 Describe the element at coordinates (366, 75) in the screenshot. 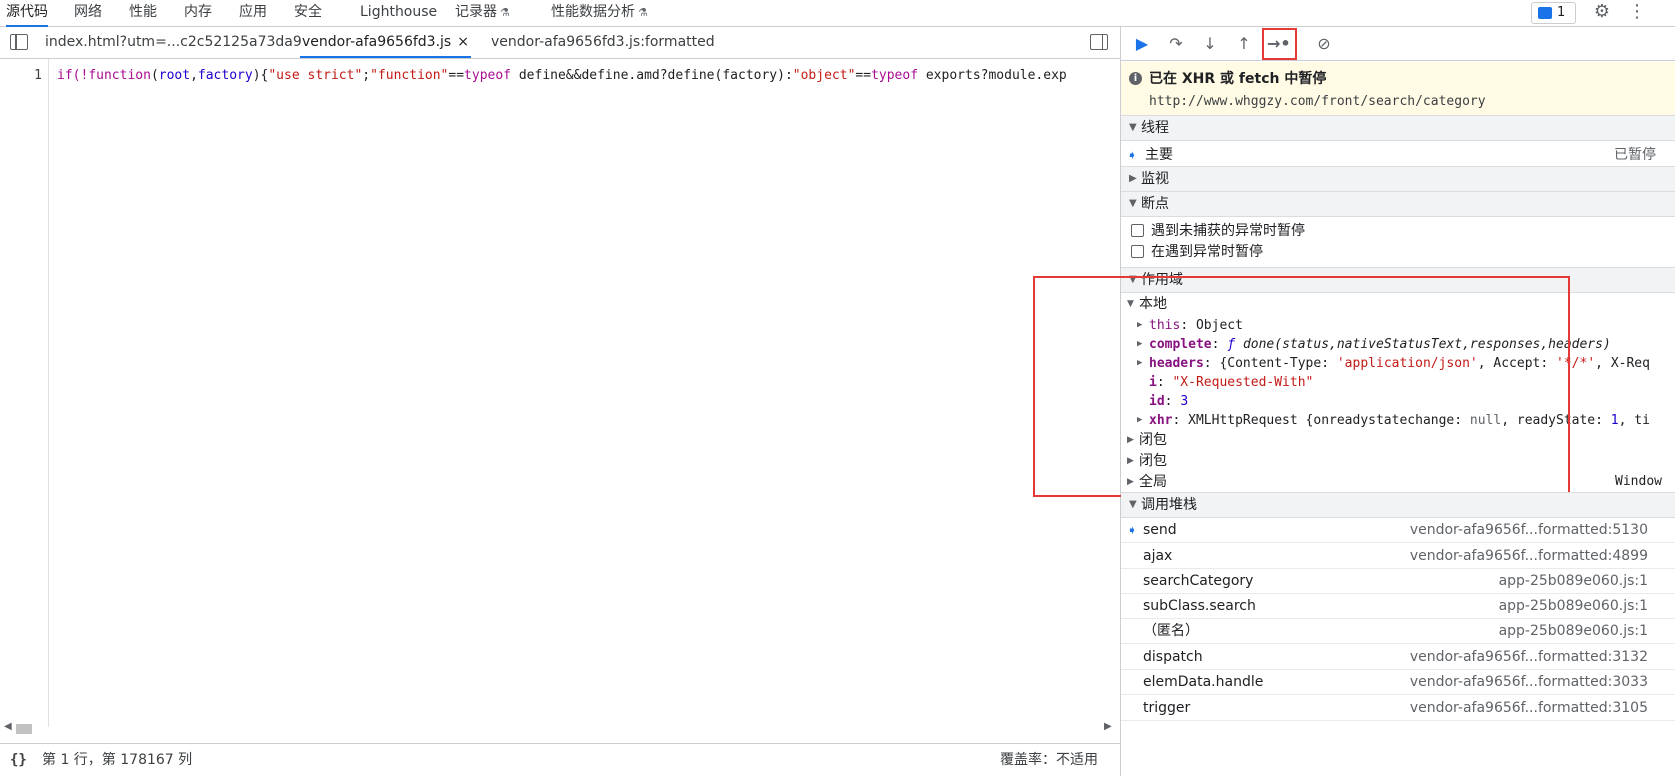

I see `code-token: ;` at that location.